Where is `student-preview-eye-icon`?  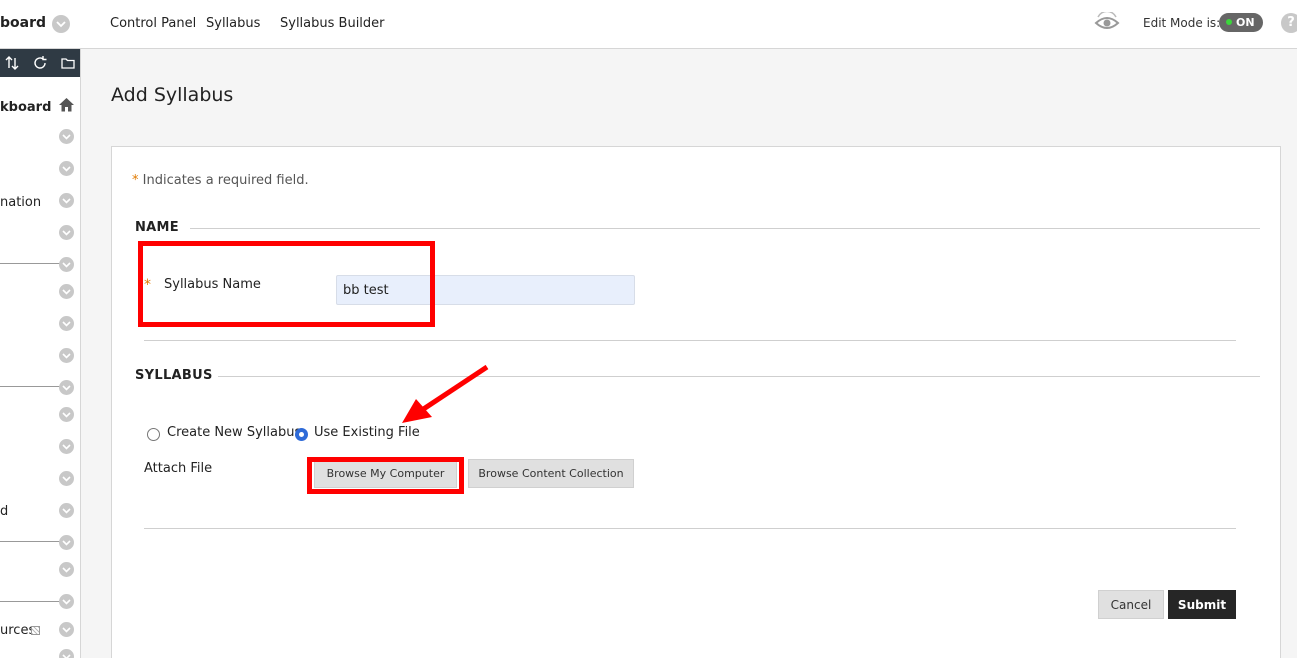 student-preview-eye-icon is located at coordinates (1107, 24).